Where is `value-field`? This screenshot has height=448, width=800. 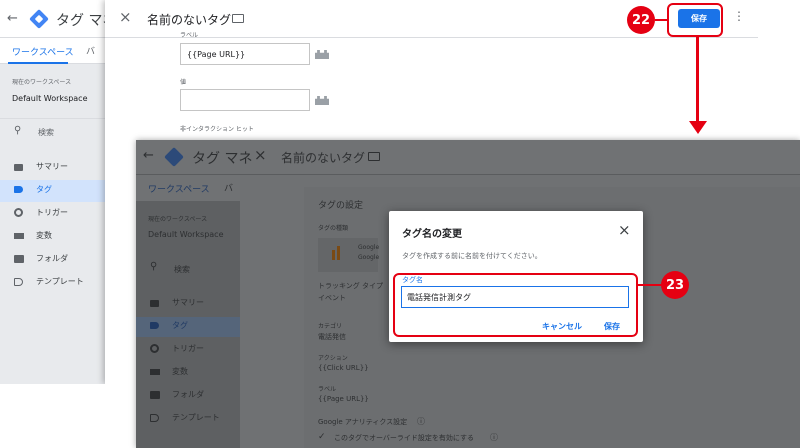 value-field is located at coordinates (245, 100).